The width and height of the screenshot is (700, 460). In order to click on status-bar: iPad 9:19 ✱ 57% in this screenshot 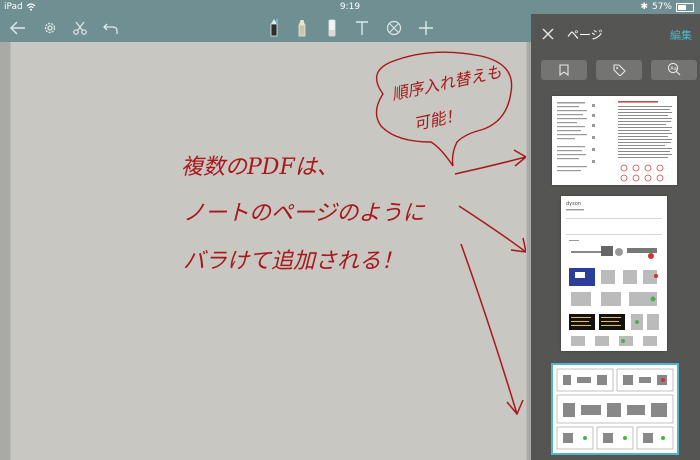, I will do `click(350, 7)`.